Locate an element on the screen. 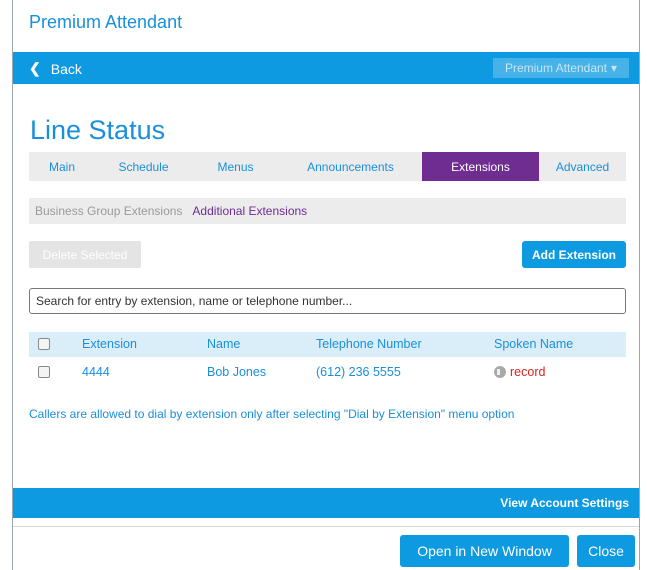 The width and height of the screenshot is (647, 570). table-row: 4444 Bob Jones (612) 236 5555 record is located at coordinates (327, 372).